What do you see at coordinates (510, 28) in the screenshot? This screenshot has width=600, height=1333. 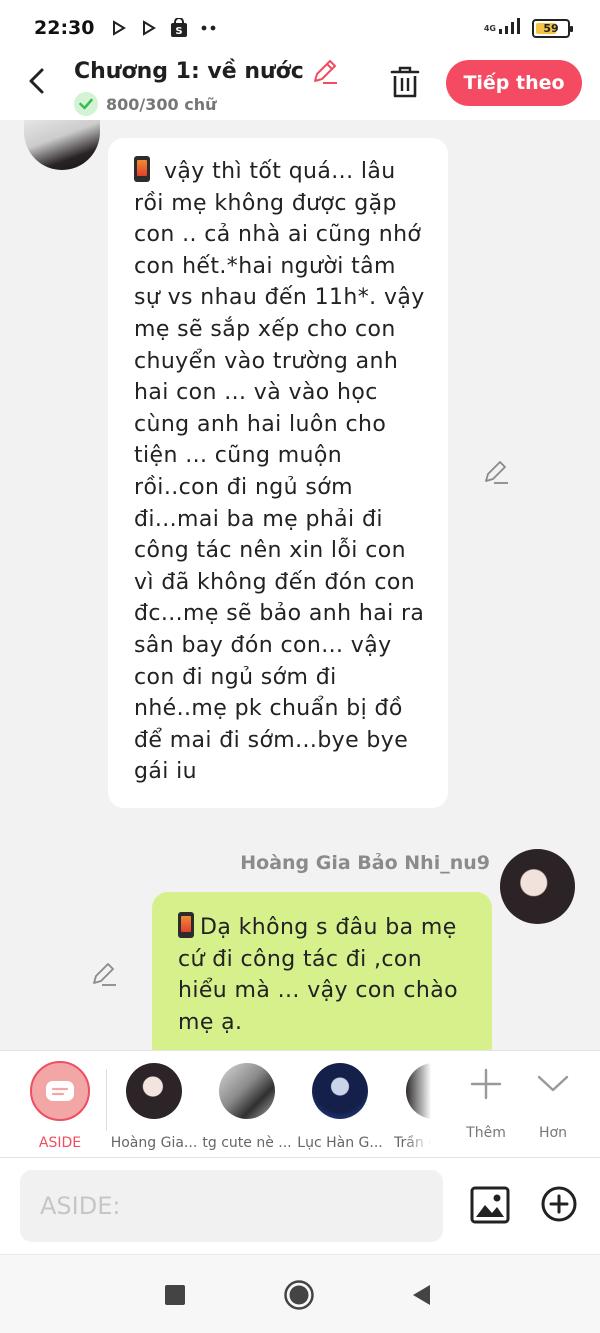 I see `signal-icon` at bounding box center [510, 28].